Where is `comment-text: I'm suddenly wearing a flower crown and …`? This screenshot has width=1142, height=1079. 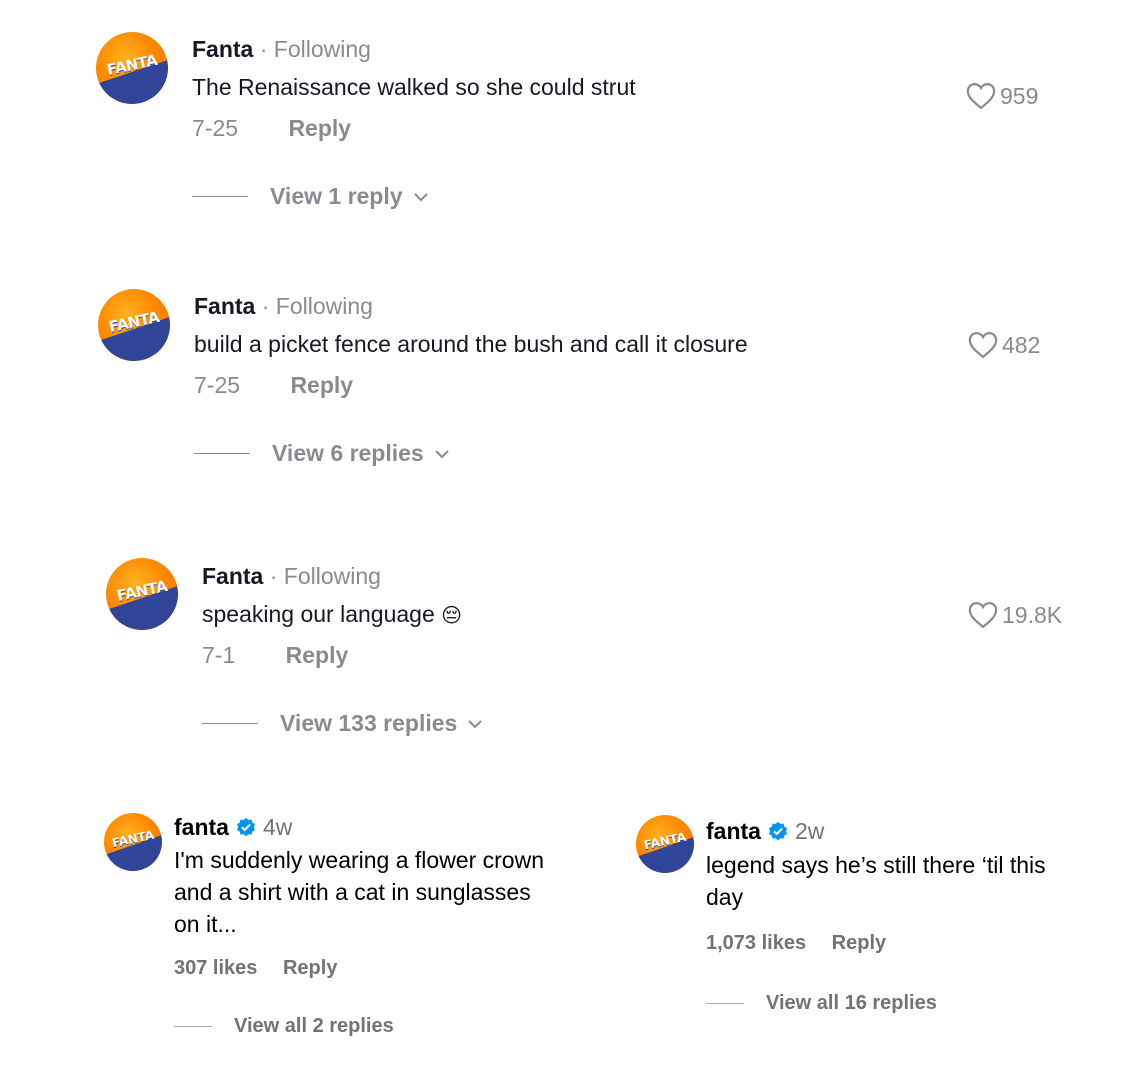 comment-text: I'm suddenly wearing a flower crown and … is located at coordinates (359, 892).